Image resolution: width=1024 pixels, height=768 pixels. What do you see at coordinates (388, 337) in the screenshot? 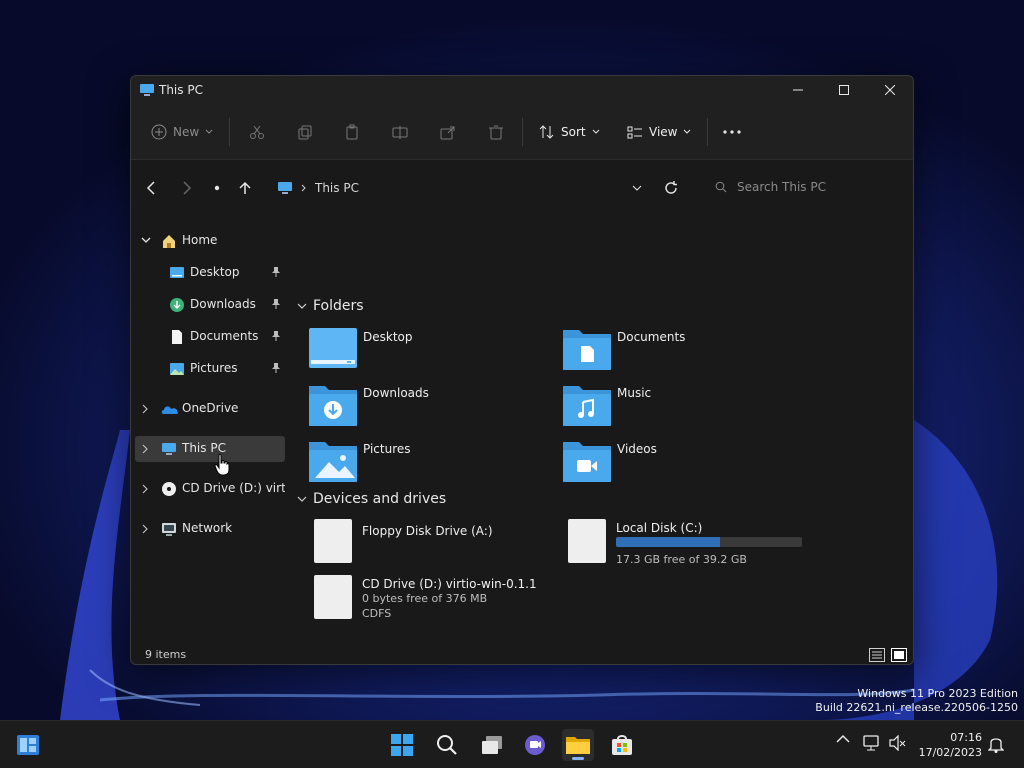
I see `folder-name: Desktop` at bounding box center [388, 337].